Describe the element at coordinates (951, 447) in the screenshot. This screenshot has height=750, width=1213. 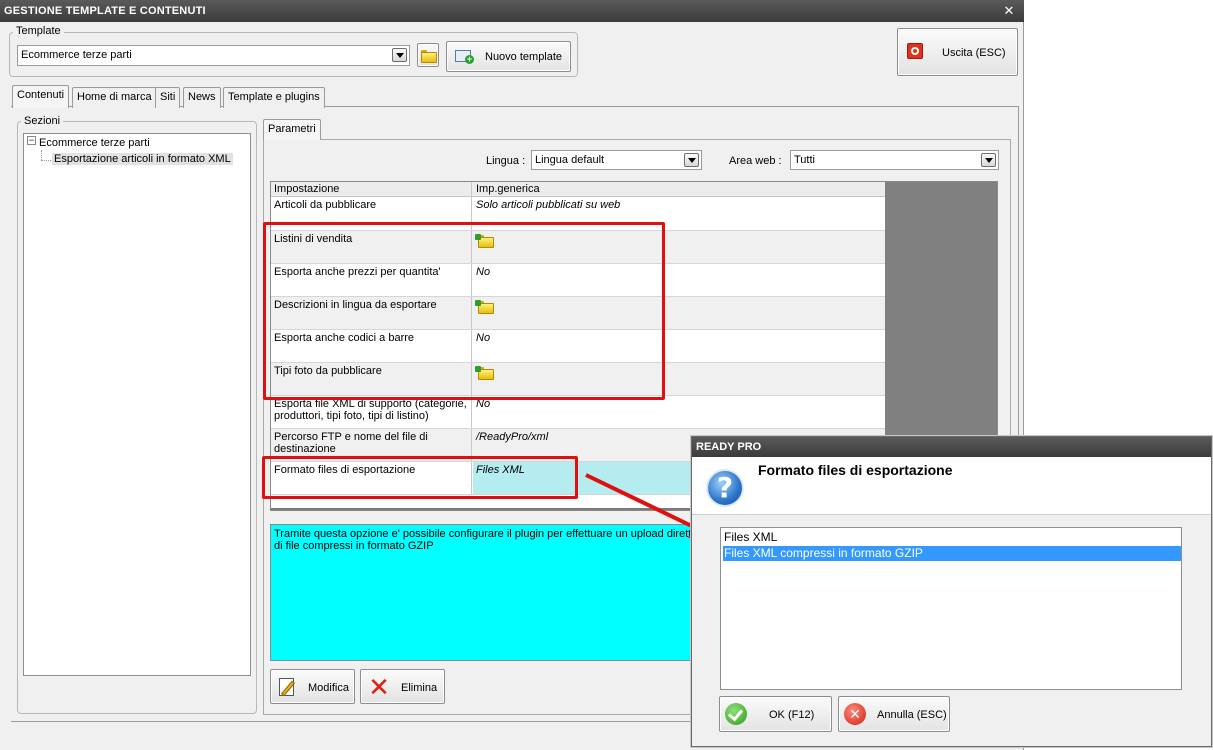
I see `dialog-title: READY PRO` at that location.